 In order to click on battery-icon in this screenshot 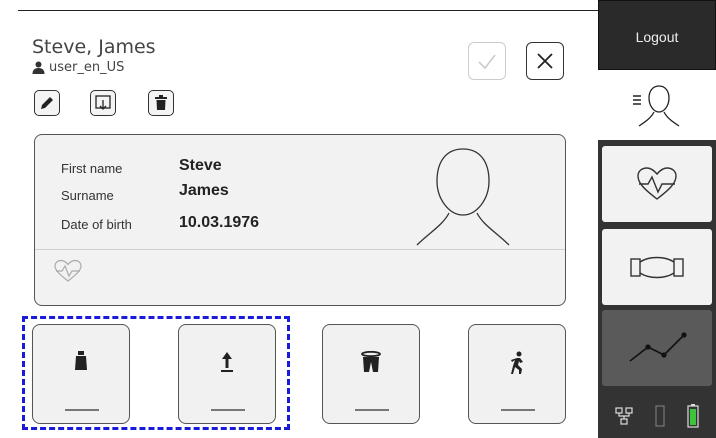, I will do `click(693, 416)`.